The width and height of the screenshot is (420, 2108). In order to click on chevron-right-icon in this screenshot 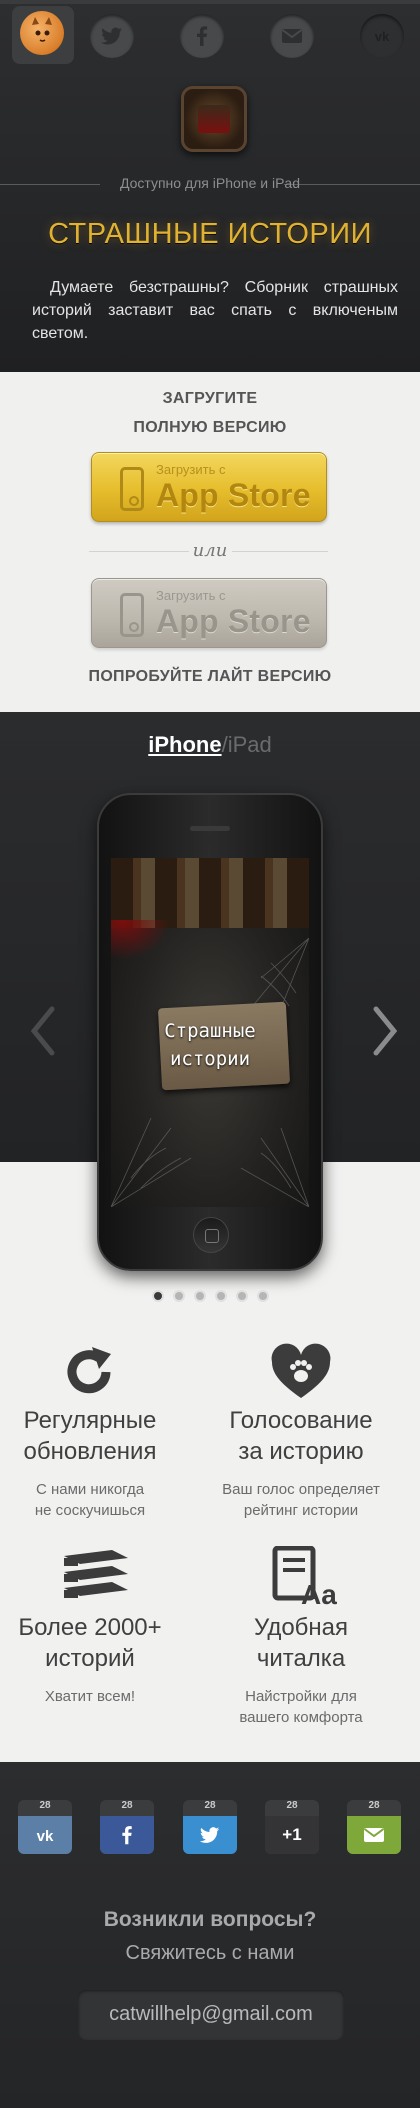, I will do `click(385, 1031)`.